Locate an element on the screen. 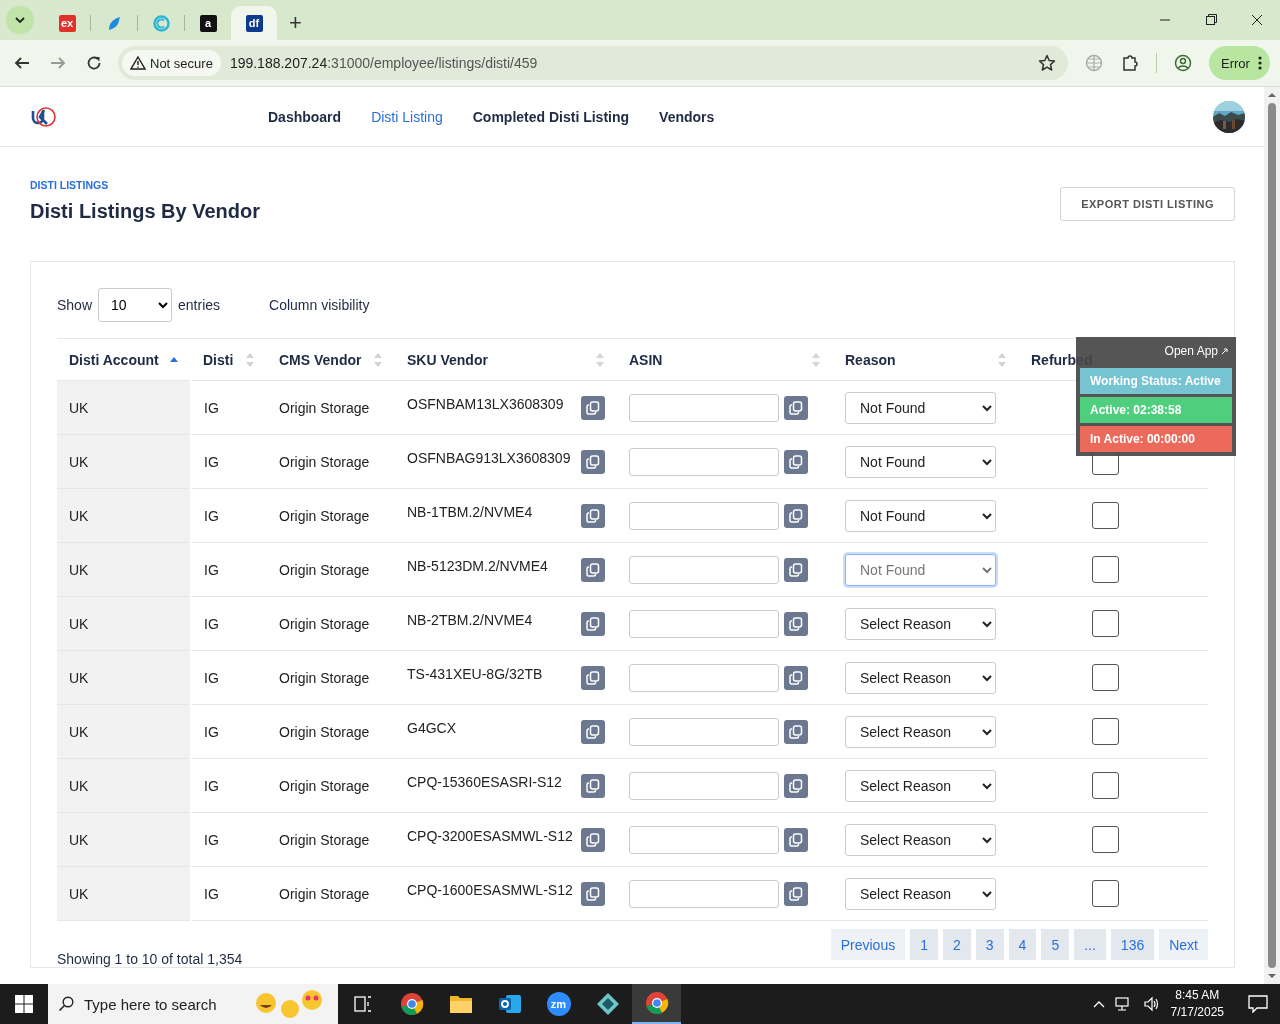 The image size is (1280, 1024). column-header: Disti is located at coordinates (229, 359).